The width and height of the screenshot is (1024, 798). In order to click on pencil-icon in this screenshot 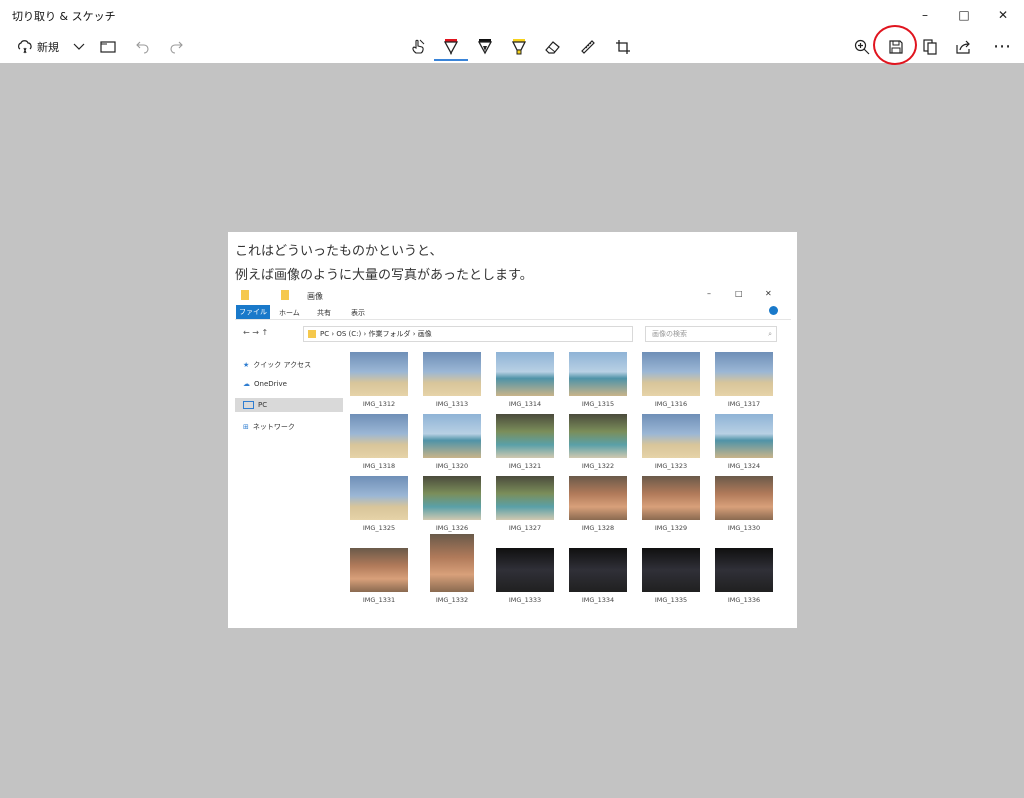, I will do `click(485, 47)`.